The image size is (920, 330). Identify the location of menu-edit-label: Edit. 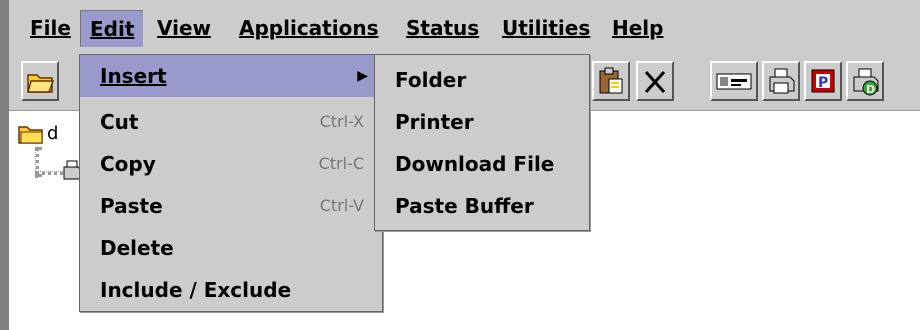
(112, 29).